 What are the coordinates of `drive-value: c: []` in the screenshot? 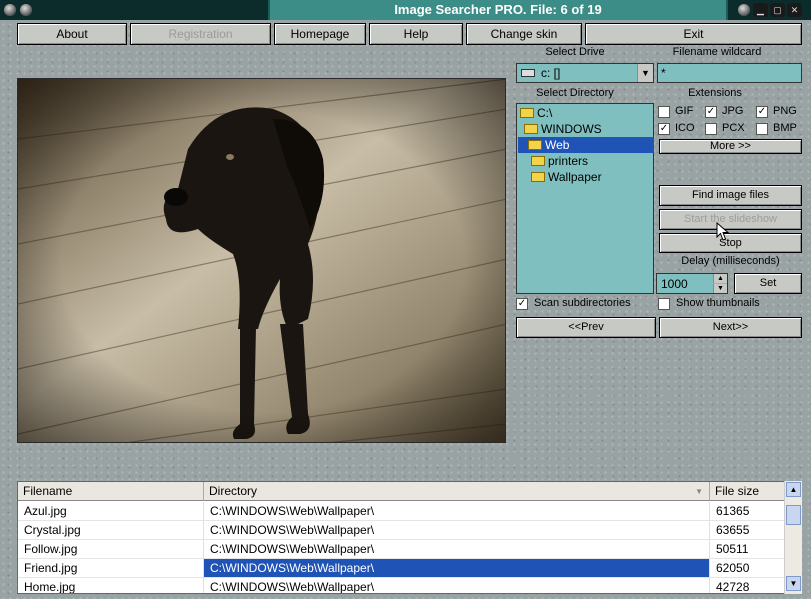 It's located at (551, 73).